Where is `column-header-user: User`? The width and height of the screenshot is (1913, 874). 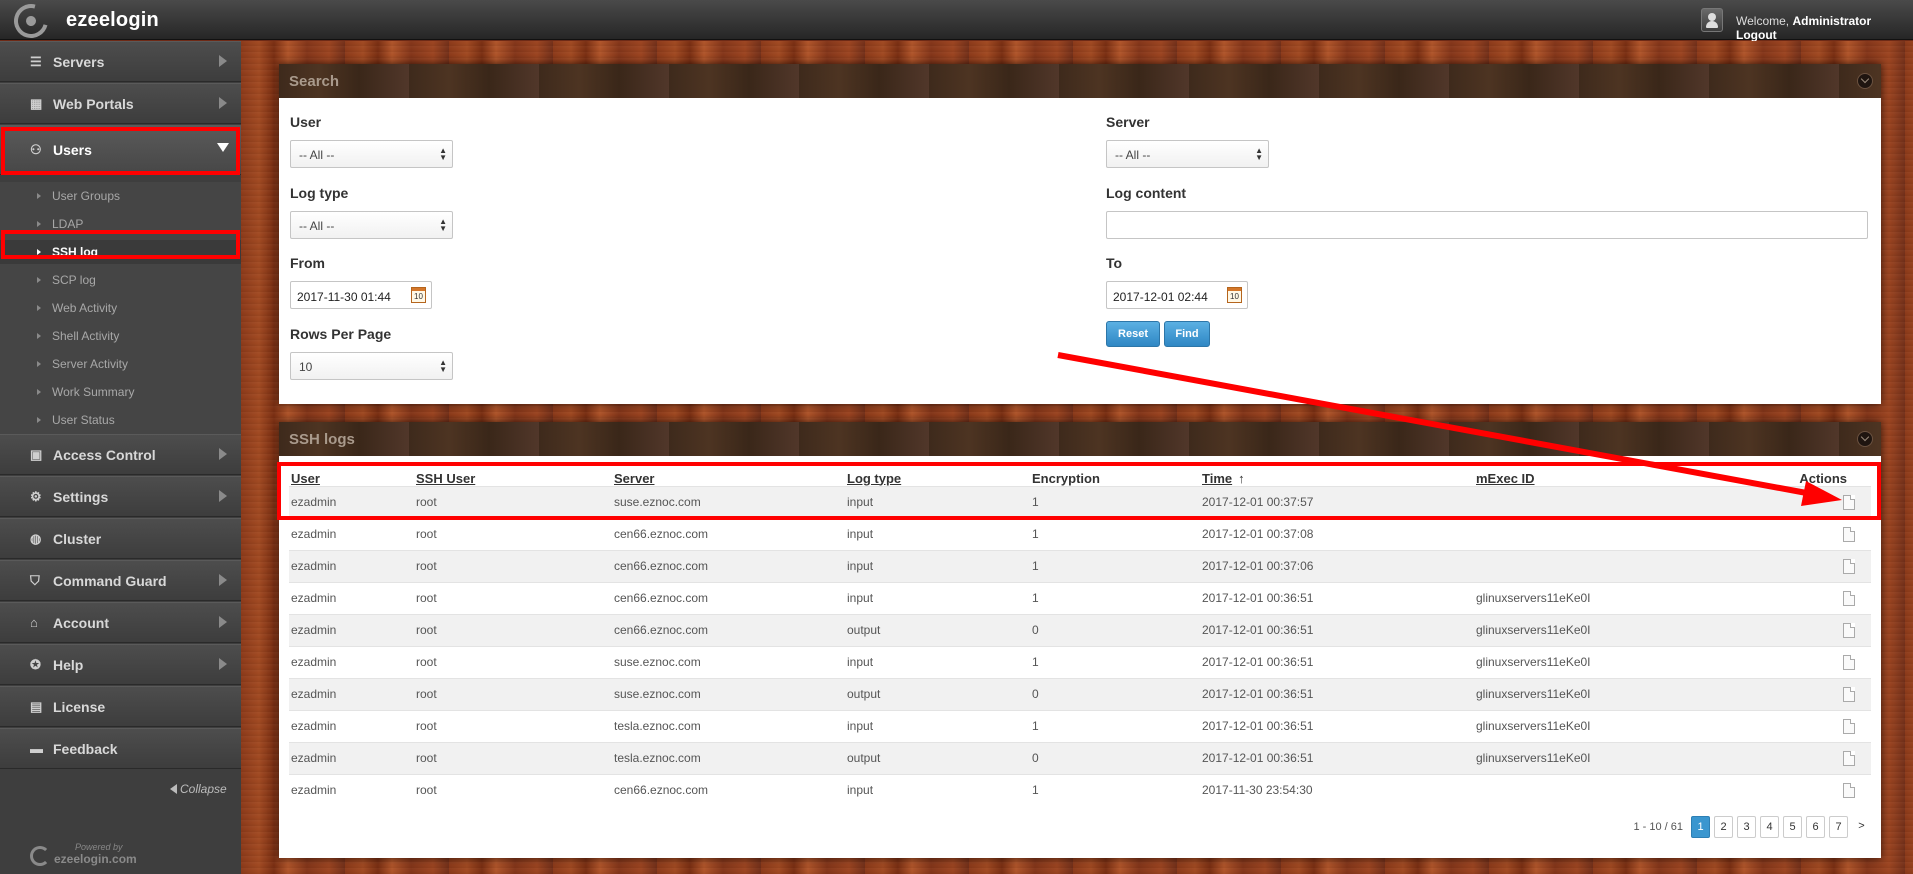
column-header-user: User is located at coordinates (351, 475).